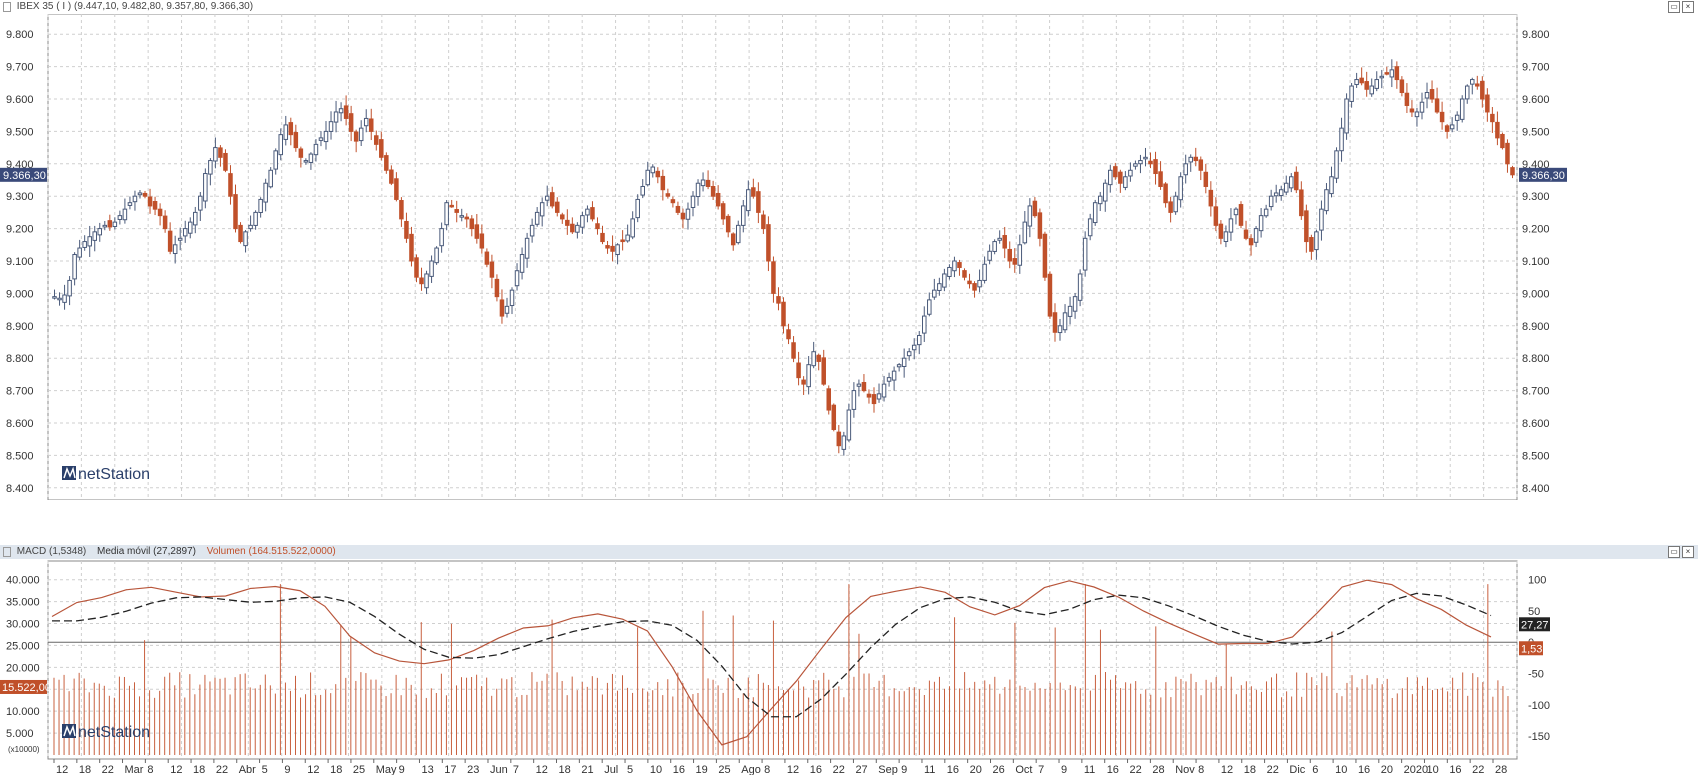 This screenshot has height=775, width=1698. What do you see at coordinates (839, 769) in the screenshot?
I see `x-tick-label: 22` at bounding box center [839, 769].